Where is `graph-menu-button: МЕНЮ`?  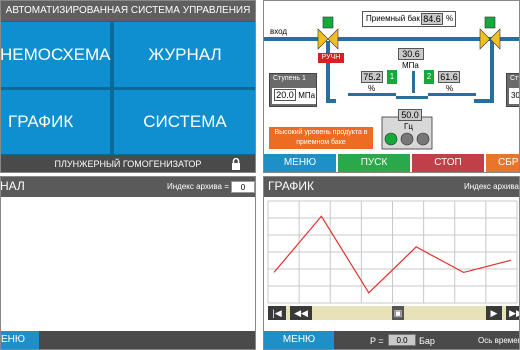
graph-menu-button: МЕНЮ is located at coordinates (299, 340).